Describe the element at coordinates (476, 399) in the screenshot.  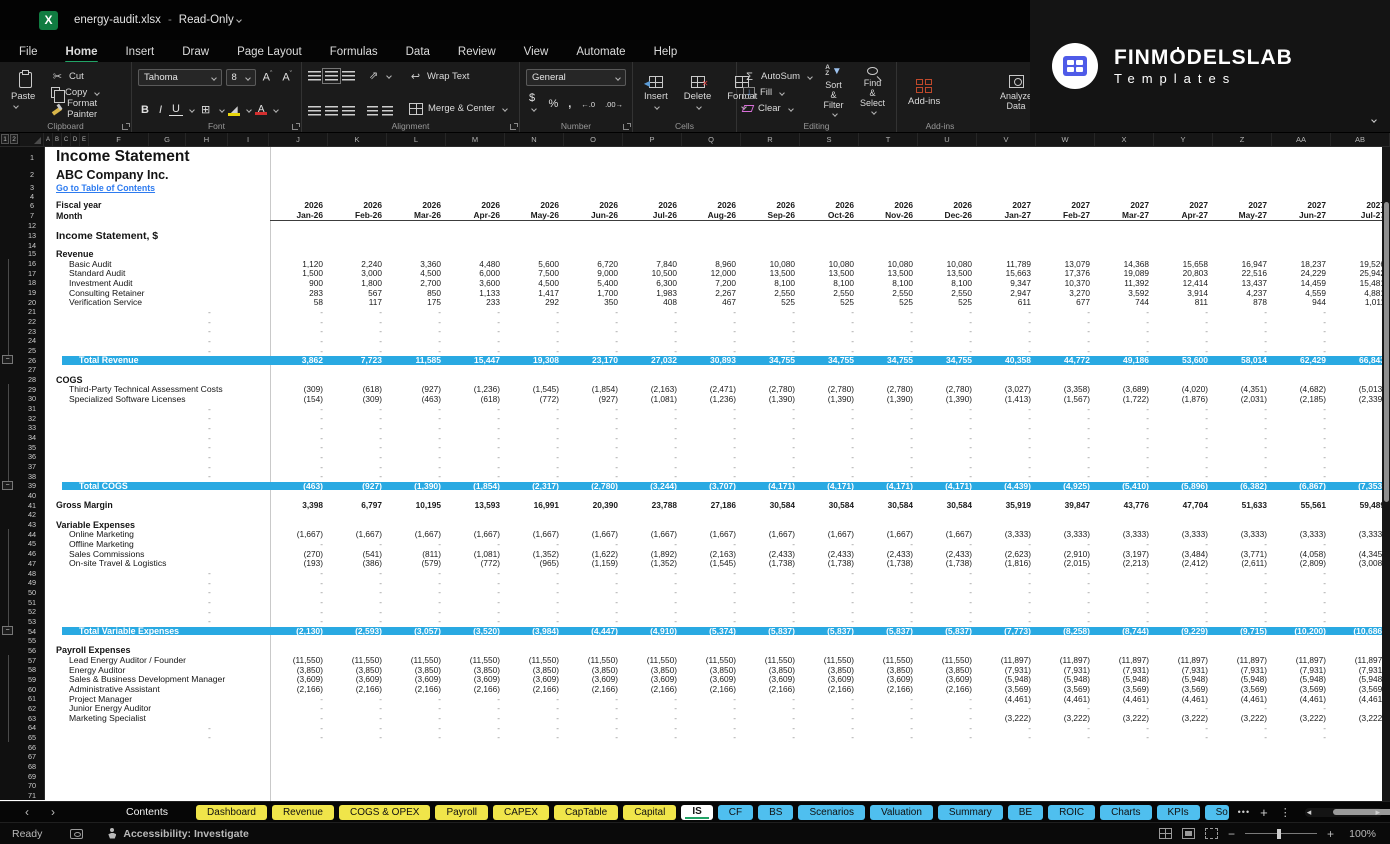
I see `cell: (618)` at that location.